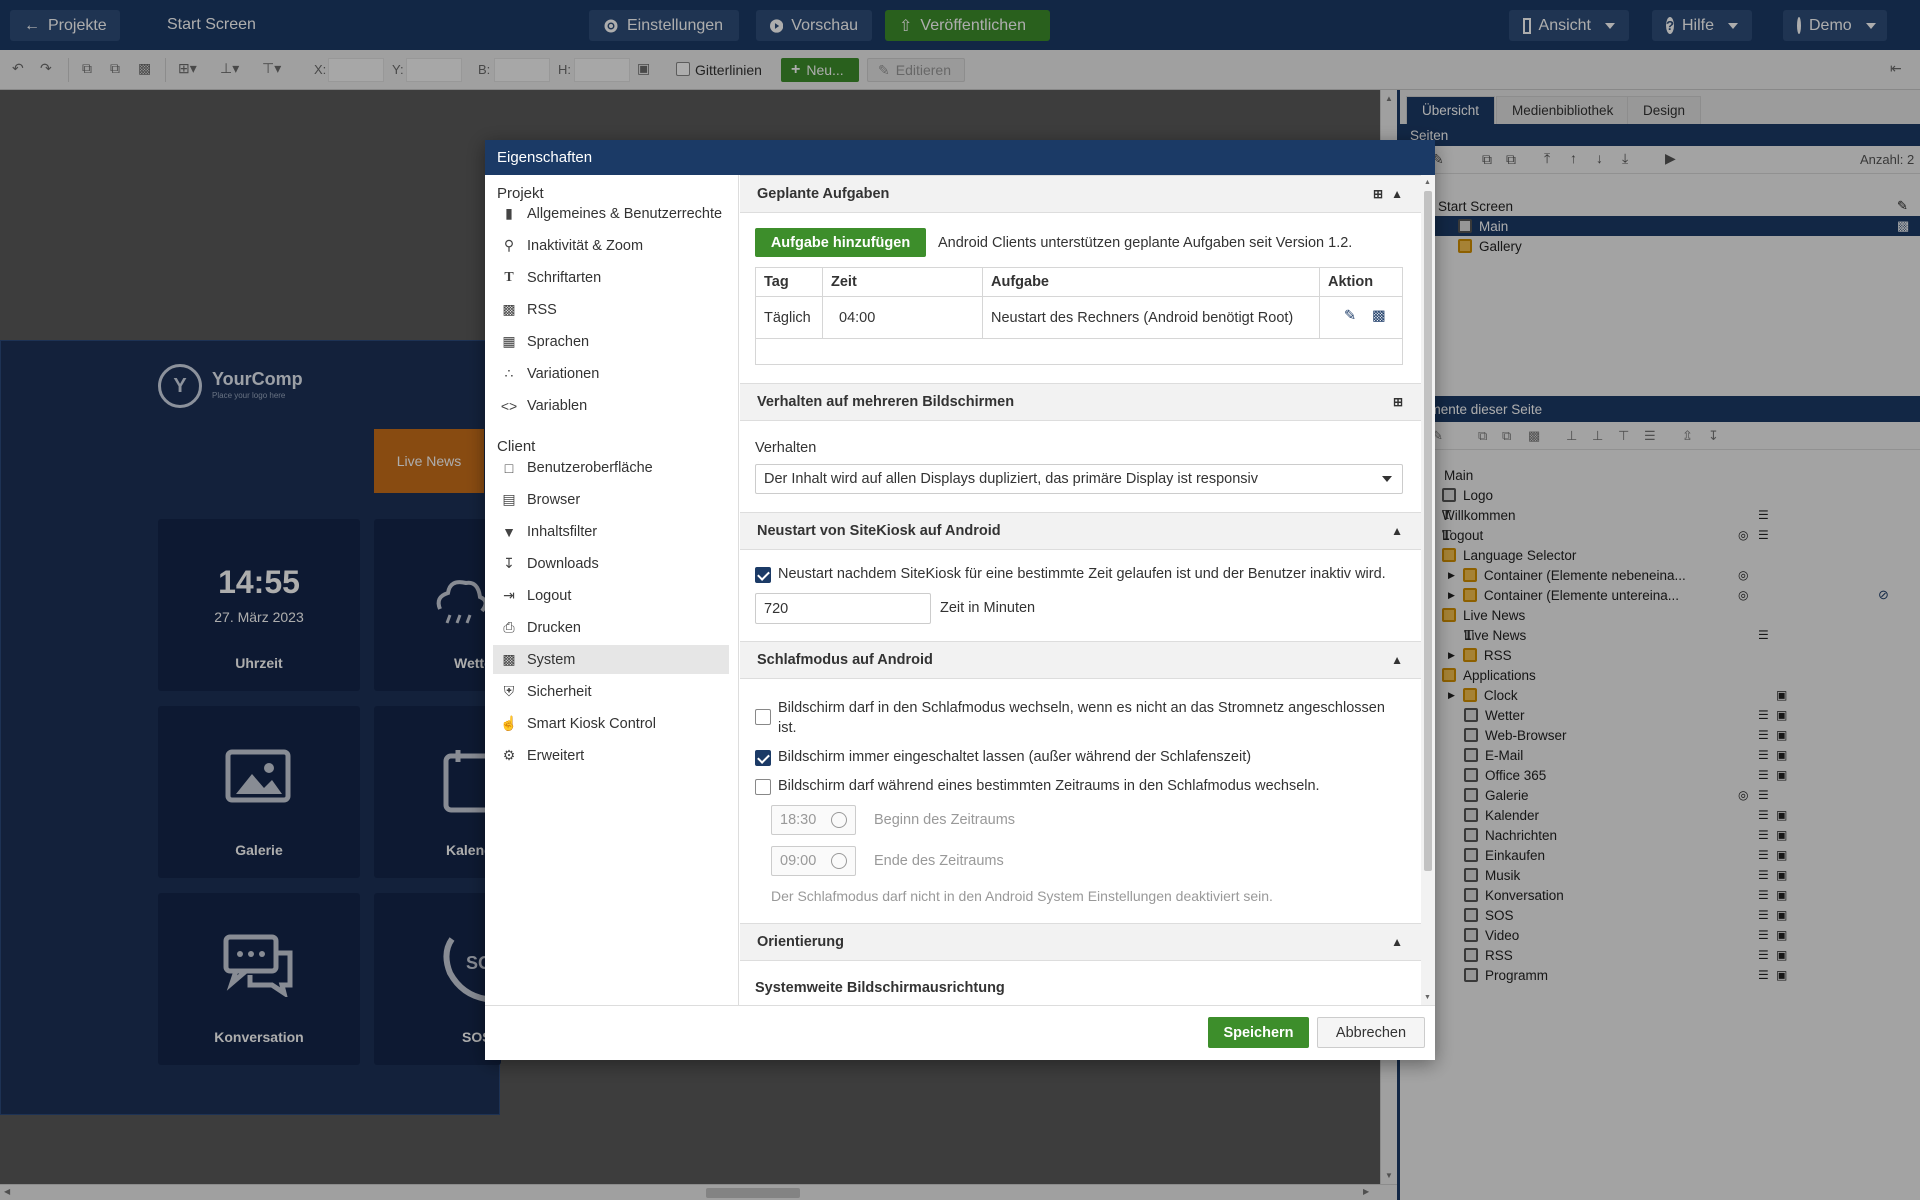 This screenshot has height=1200, width=1920. I want to click on row-divider, so click(1079, 338).